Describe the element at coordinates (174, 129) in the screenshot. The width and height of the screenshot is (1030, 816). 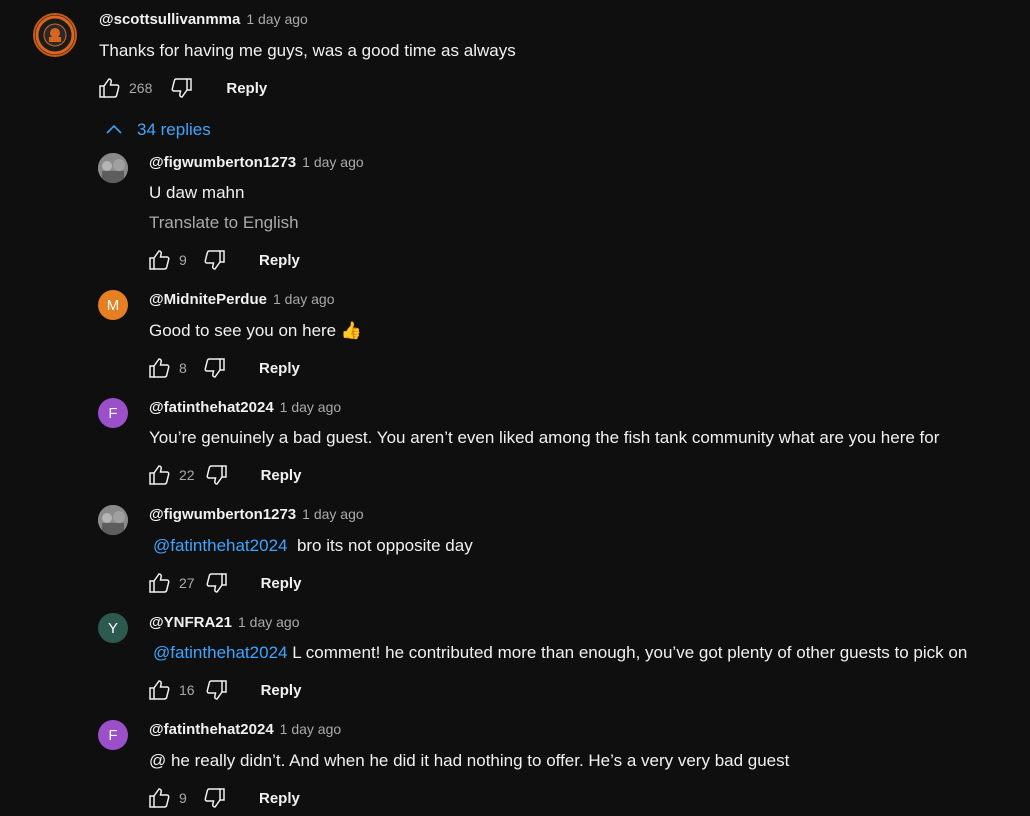
I see `replies-count: 34 replies` at that location.